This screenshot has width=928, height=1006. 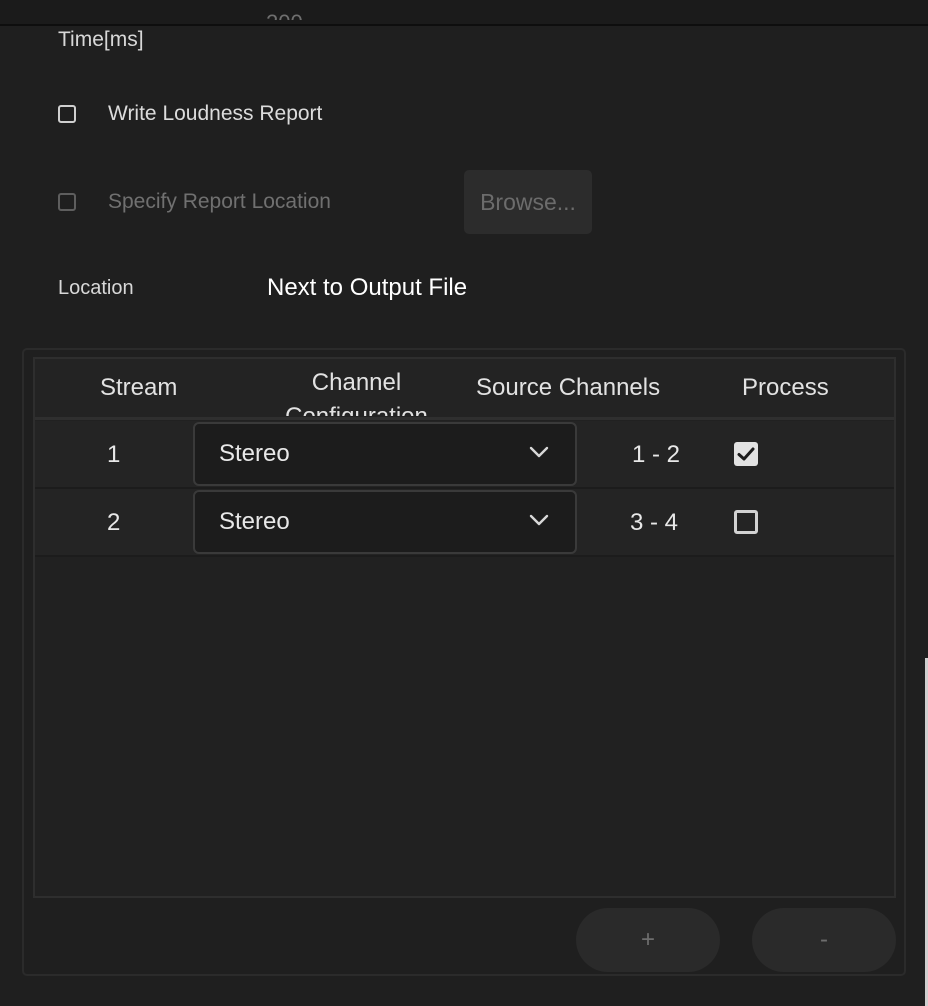 I want to click on checkmark-icon, so click(x=746, y=454).